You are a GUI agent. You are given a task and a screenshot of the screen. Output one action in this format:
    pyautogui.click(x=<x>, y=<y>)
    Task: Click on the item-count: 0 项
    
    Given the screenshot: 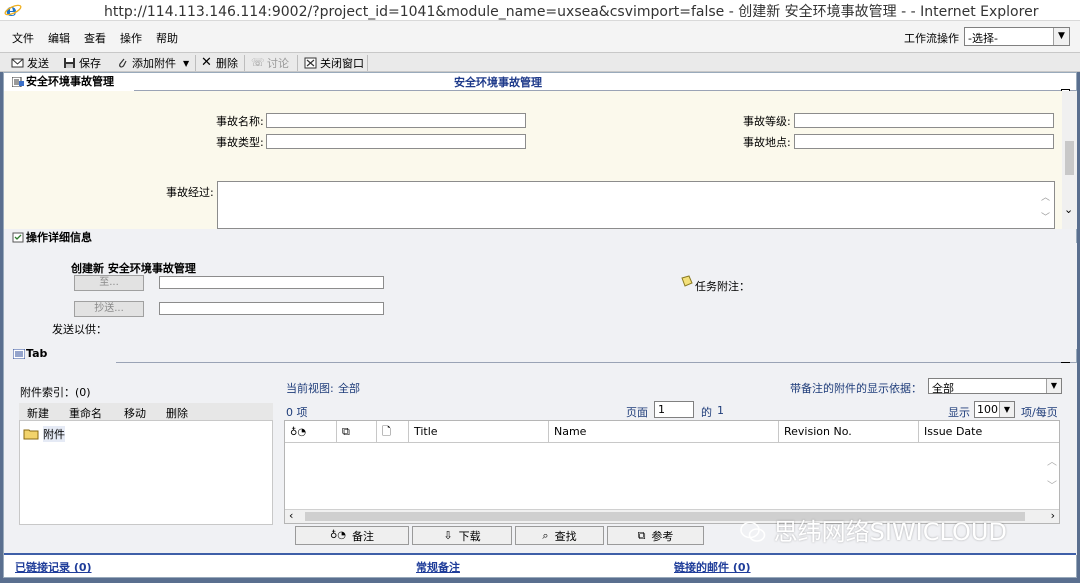 What is the action you would take?
    pyautogui.click(x=297, y=412)
    